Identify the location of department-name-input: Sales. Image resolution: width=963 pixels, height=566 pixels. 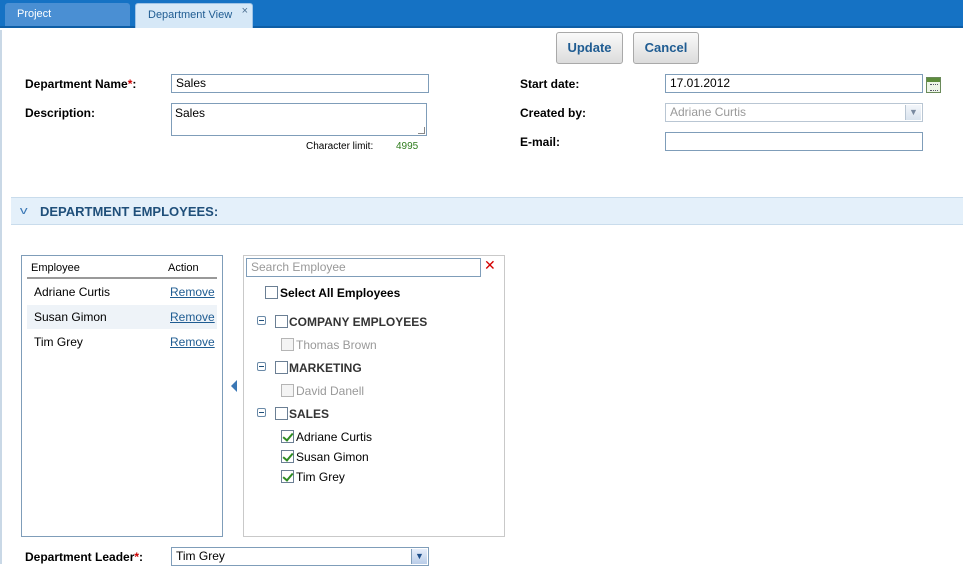
(300, 83).